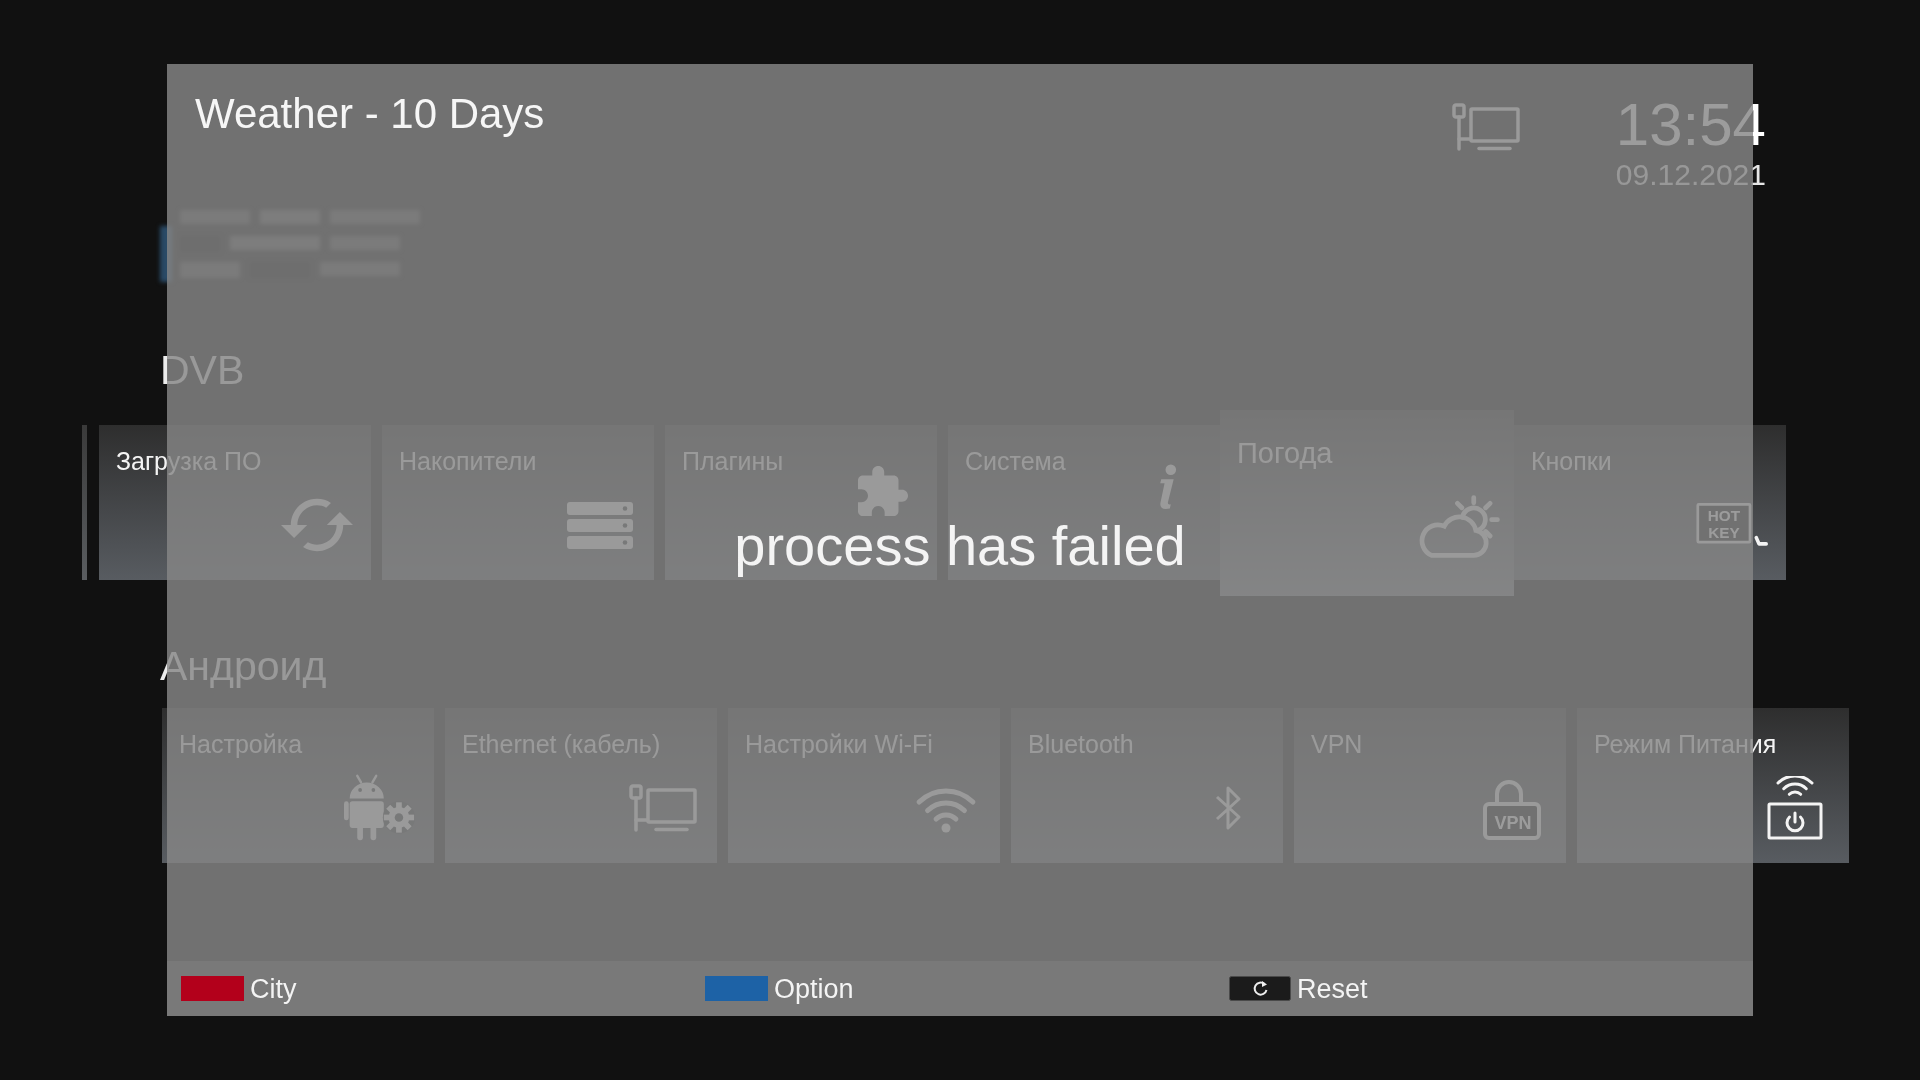  Describe the element at coordinates (1260, 988) in the screenshot. I see `remote-key-icon` at that location.